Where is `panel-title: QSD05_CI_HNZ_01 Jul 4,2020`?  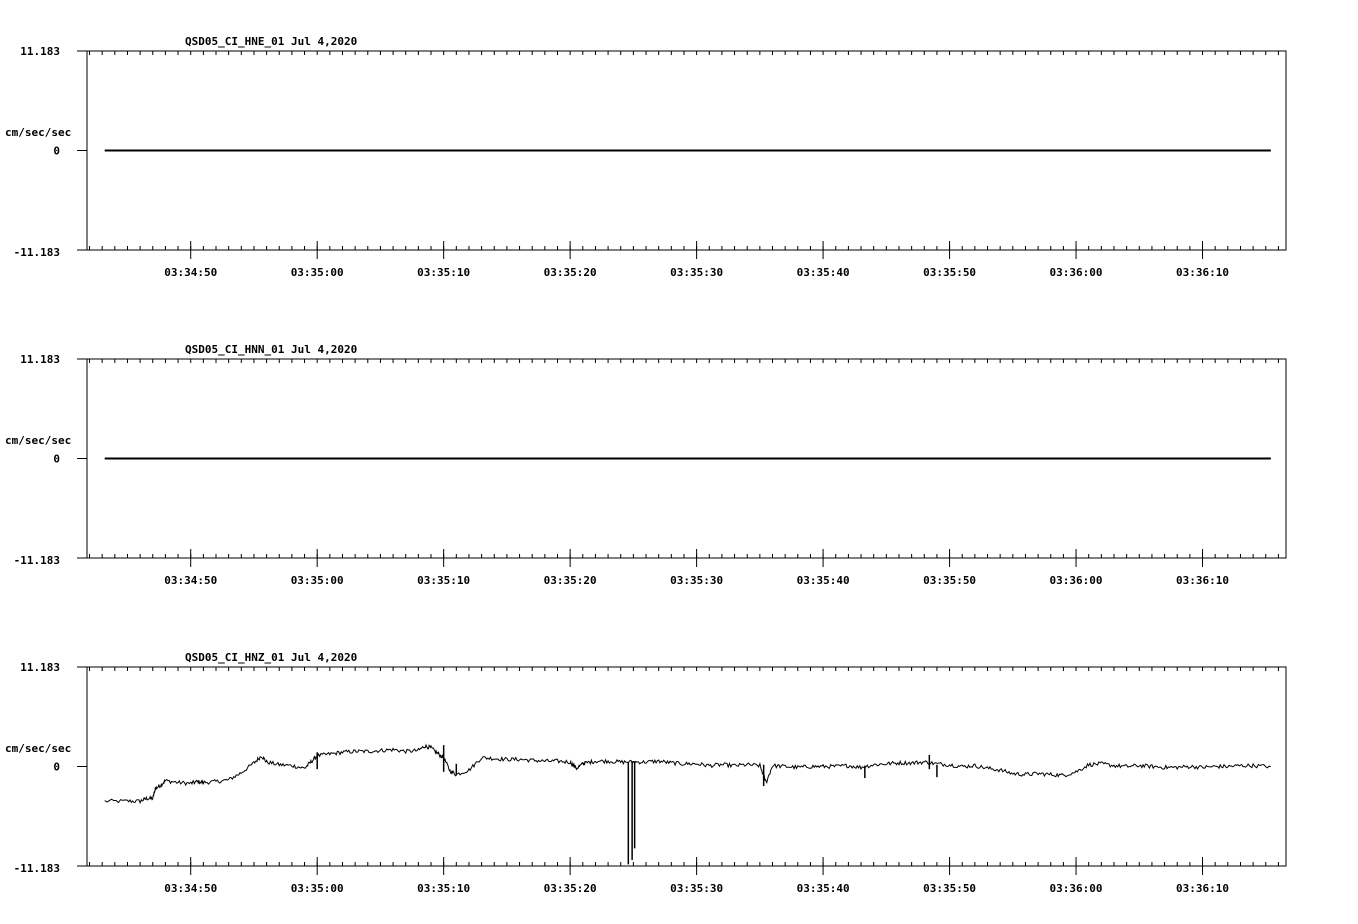 panel-title: QSD05_CI_HNZ_01 Jul 4,2020 is located at coordinates (271, 657).